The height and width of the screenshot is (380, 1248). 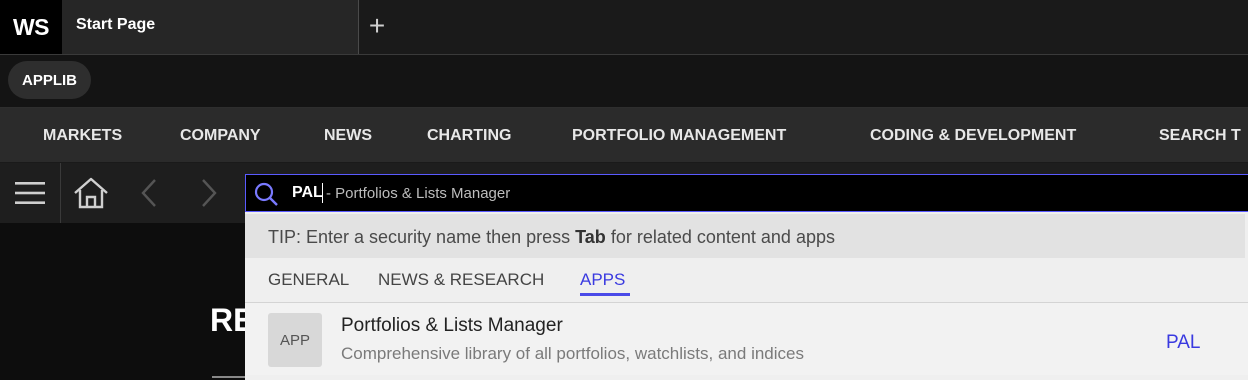 I want to click on home-icon, so click(x=91, y=193).